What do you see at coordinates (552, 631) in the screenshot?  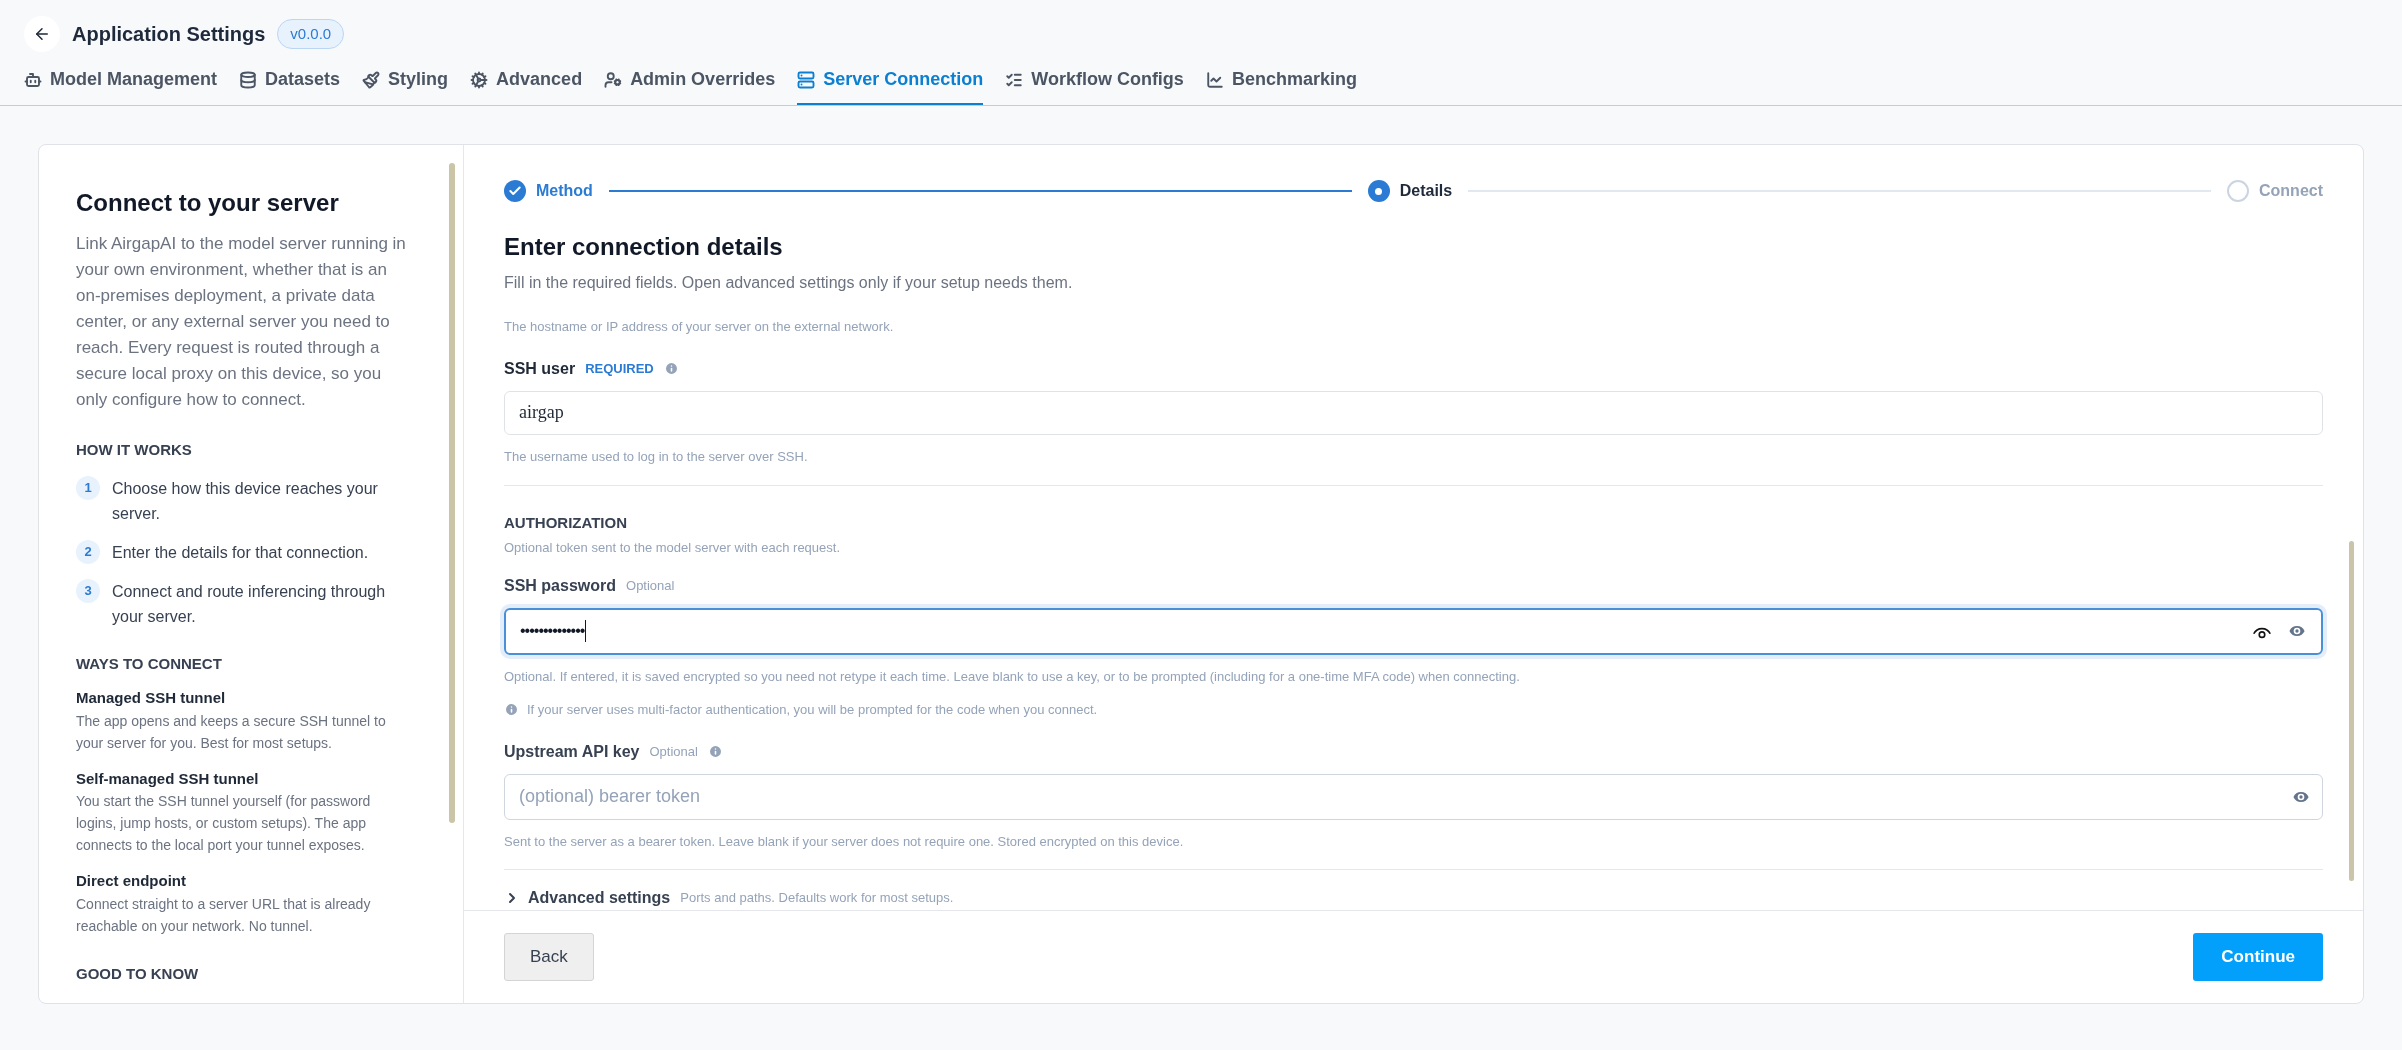 I see `password-value: ••••••••••••••` at bounding box center [552, 631].